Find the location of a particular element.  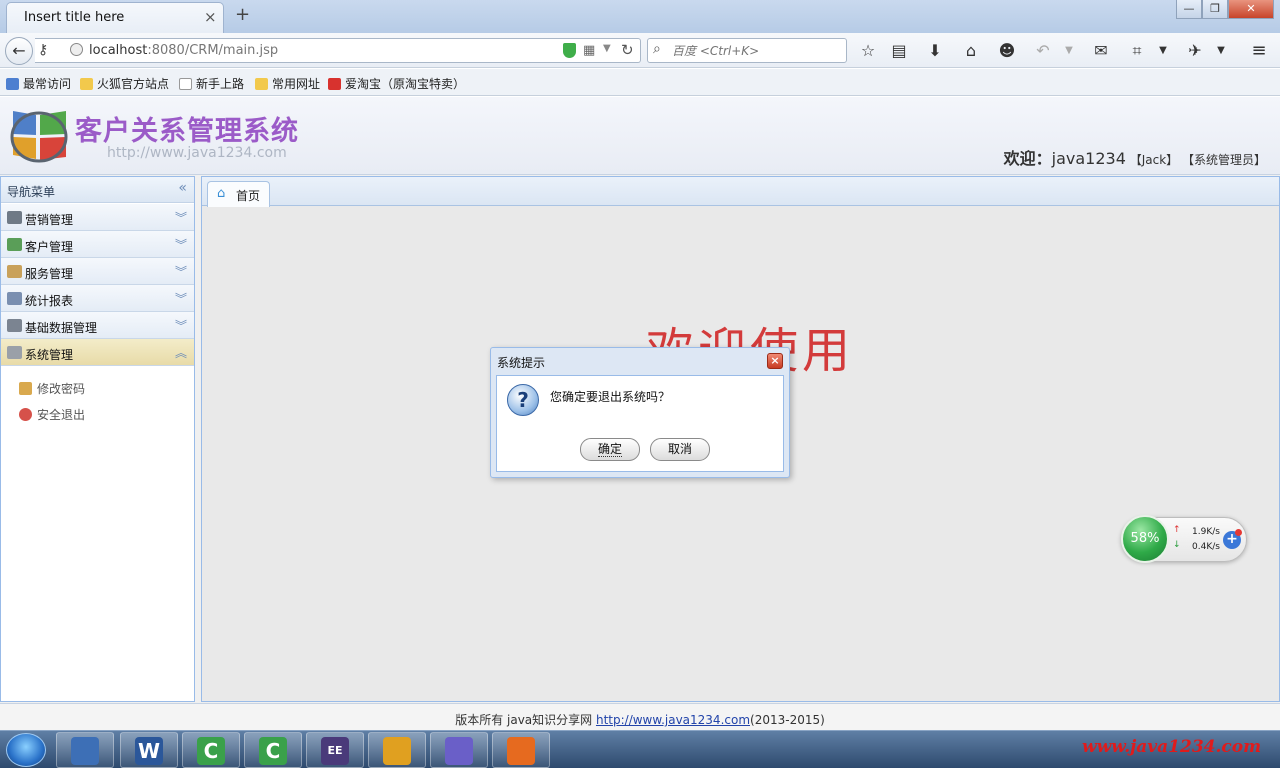

nav-item-logout: 安全退出 is located at coordinates (52, 414).